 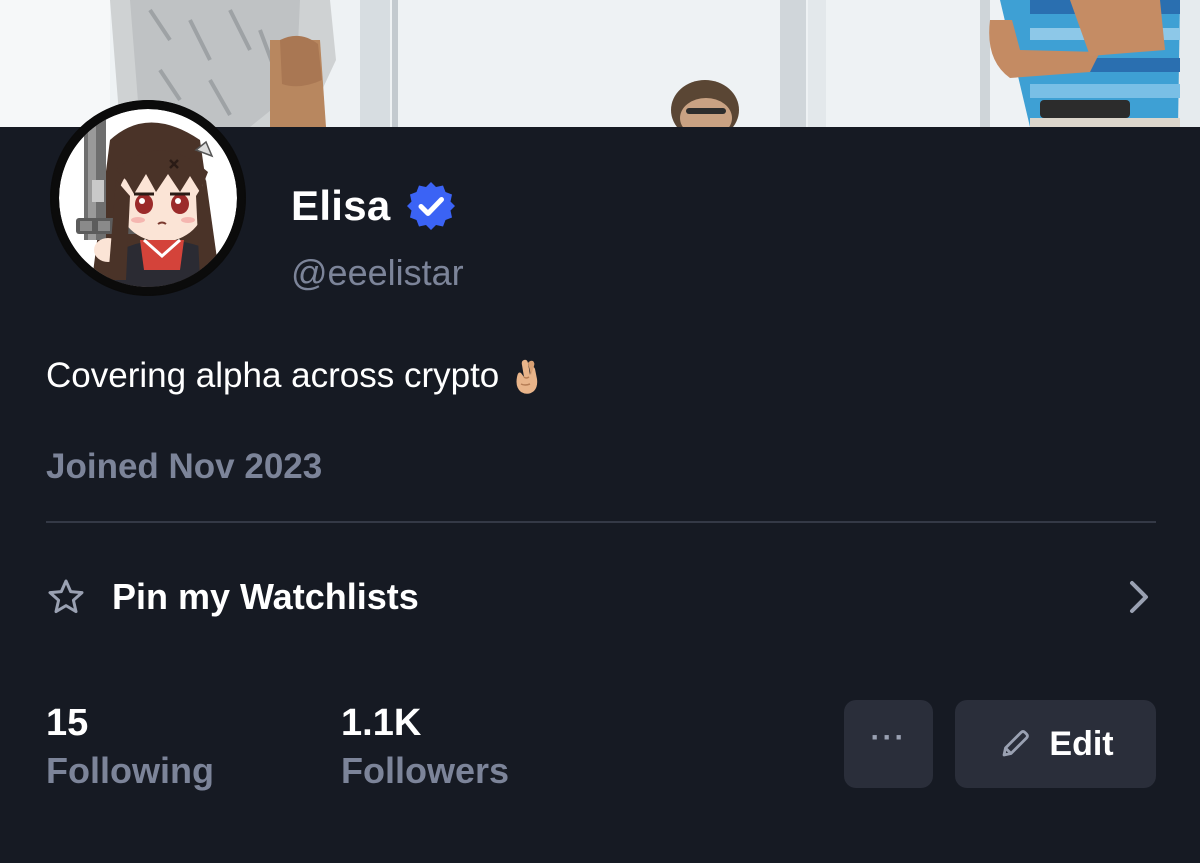 What do you see at coordinates (601, 522) in the screenshot?
I see `divider` at bounding box center [601, 522].